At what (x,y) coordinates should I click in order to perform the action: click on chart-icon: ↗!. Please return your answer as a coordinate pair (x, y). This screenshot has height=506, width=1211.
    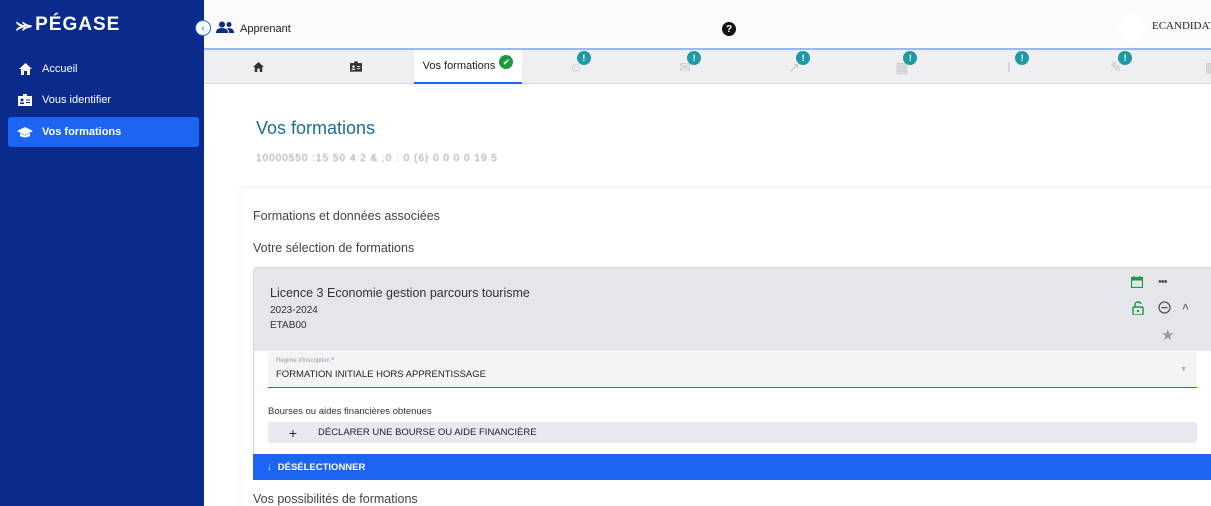
    Looking at the image, I should click on (799, 63).